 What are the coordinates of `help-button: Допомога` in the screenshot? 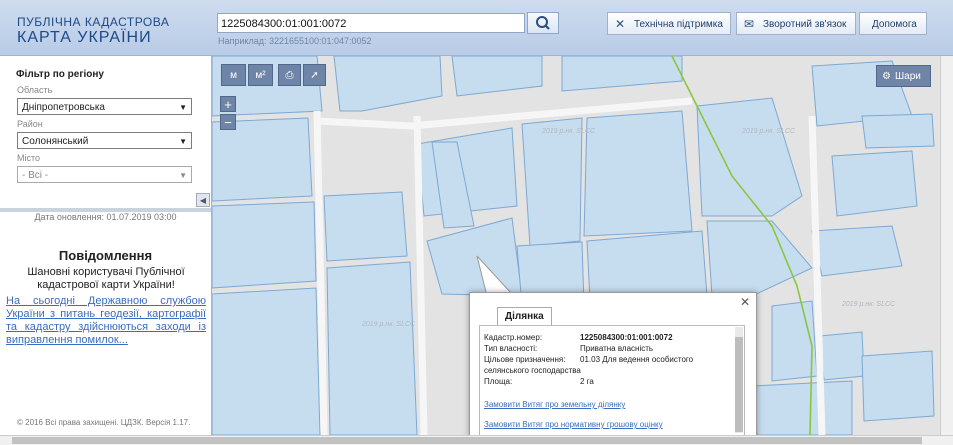 It's located at (893, 23).